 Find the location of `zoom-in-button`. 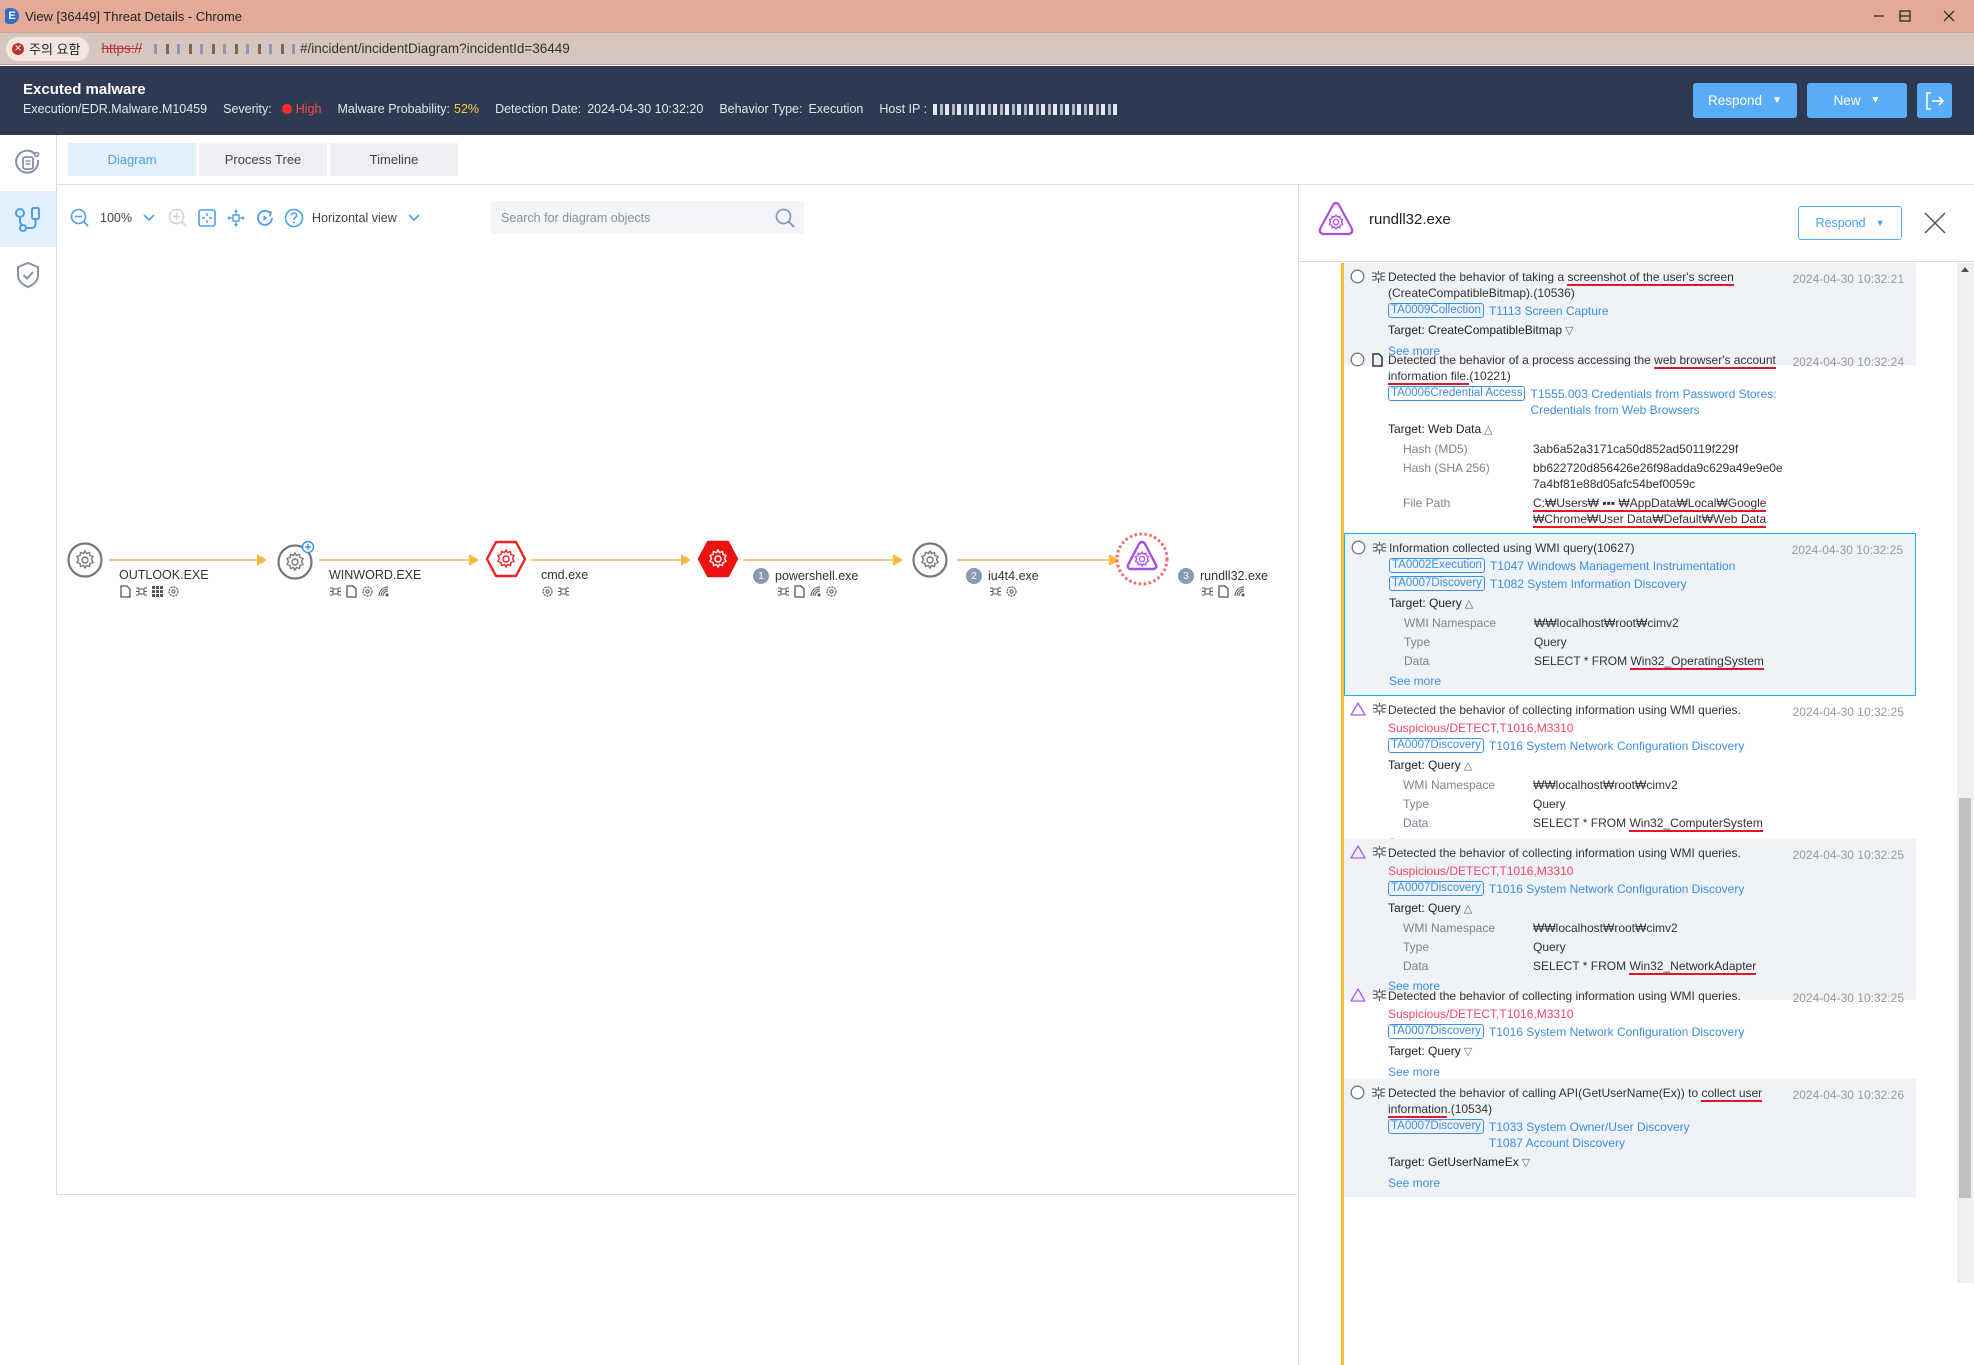

zoom-in-button is located at coordinates (178, 218).